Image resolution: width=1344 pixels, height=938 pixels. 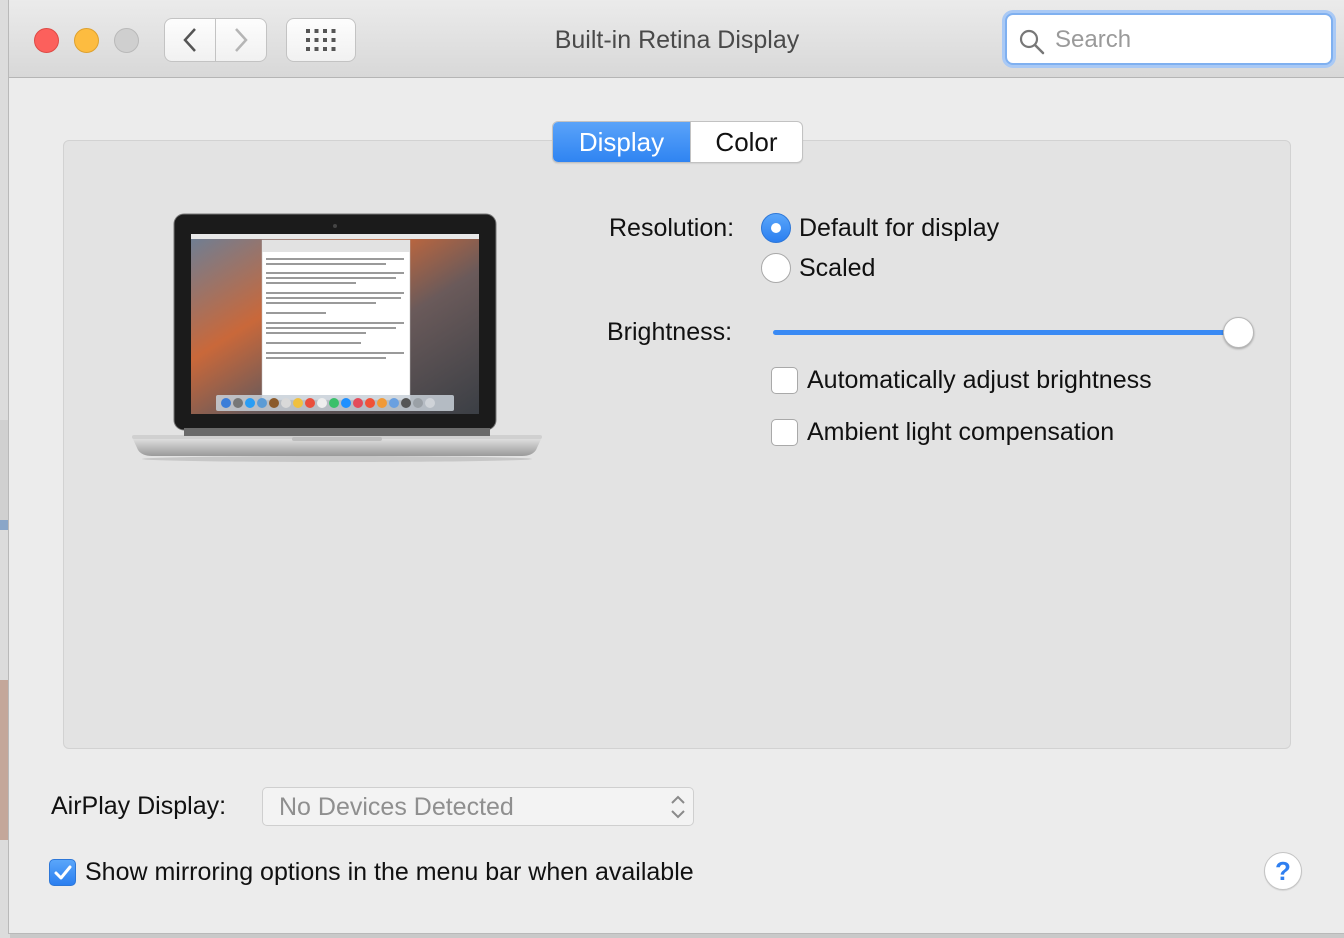 I want to click on radio-default-label: Default for display, so click(x=899, y=228).